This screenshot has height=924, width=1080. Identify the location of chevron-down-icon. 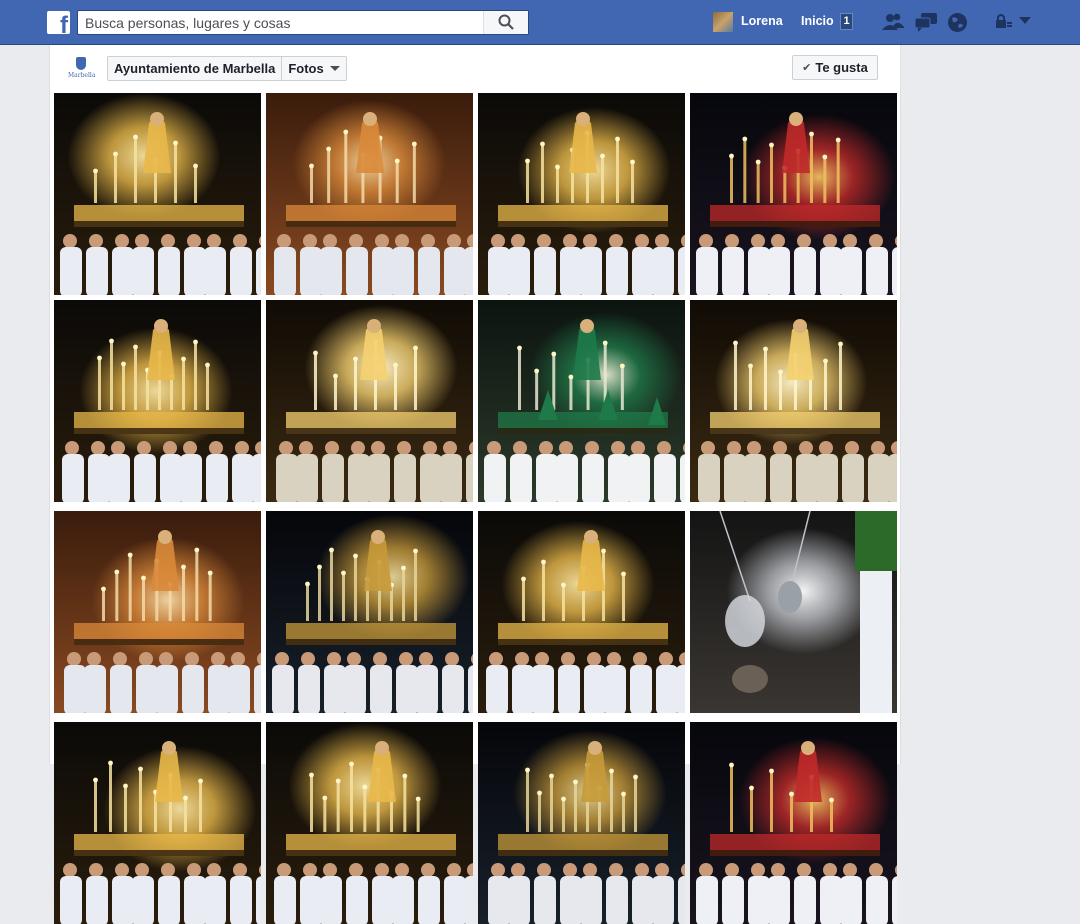
(334, 68).